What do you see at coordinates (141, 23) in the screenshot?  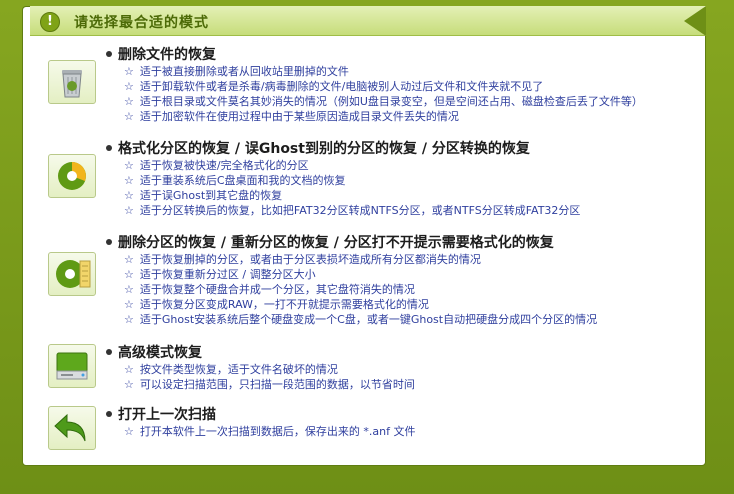 I see `panel-title: 请选择最合适的模式` at bounding box center [141, 23].